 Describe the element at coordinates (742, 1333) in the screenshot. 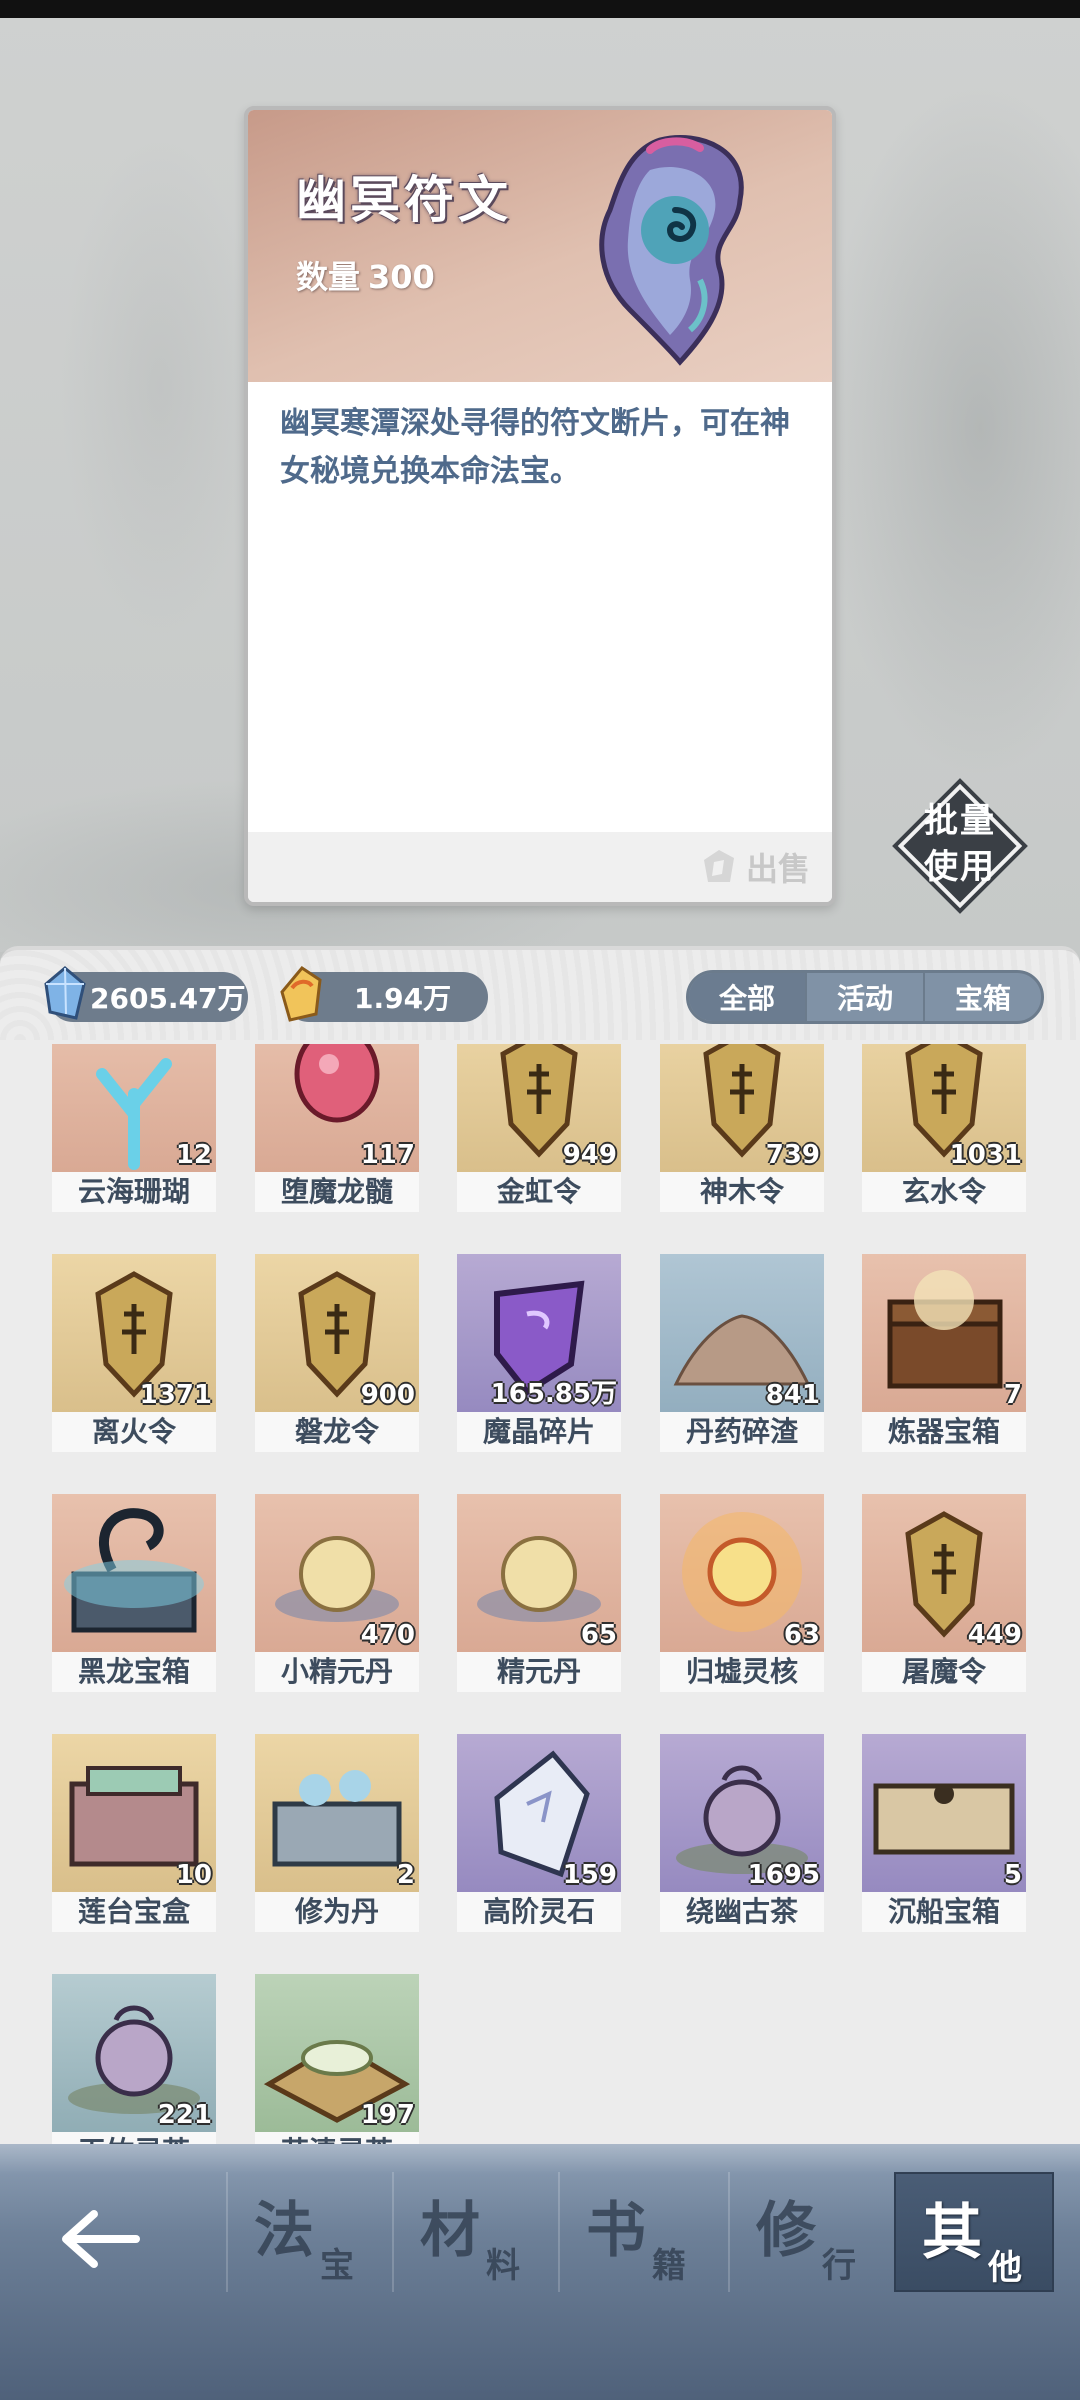

I see `item-thumbnail: 841` at that location.